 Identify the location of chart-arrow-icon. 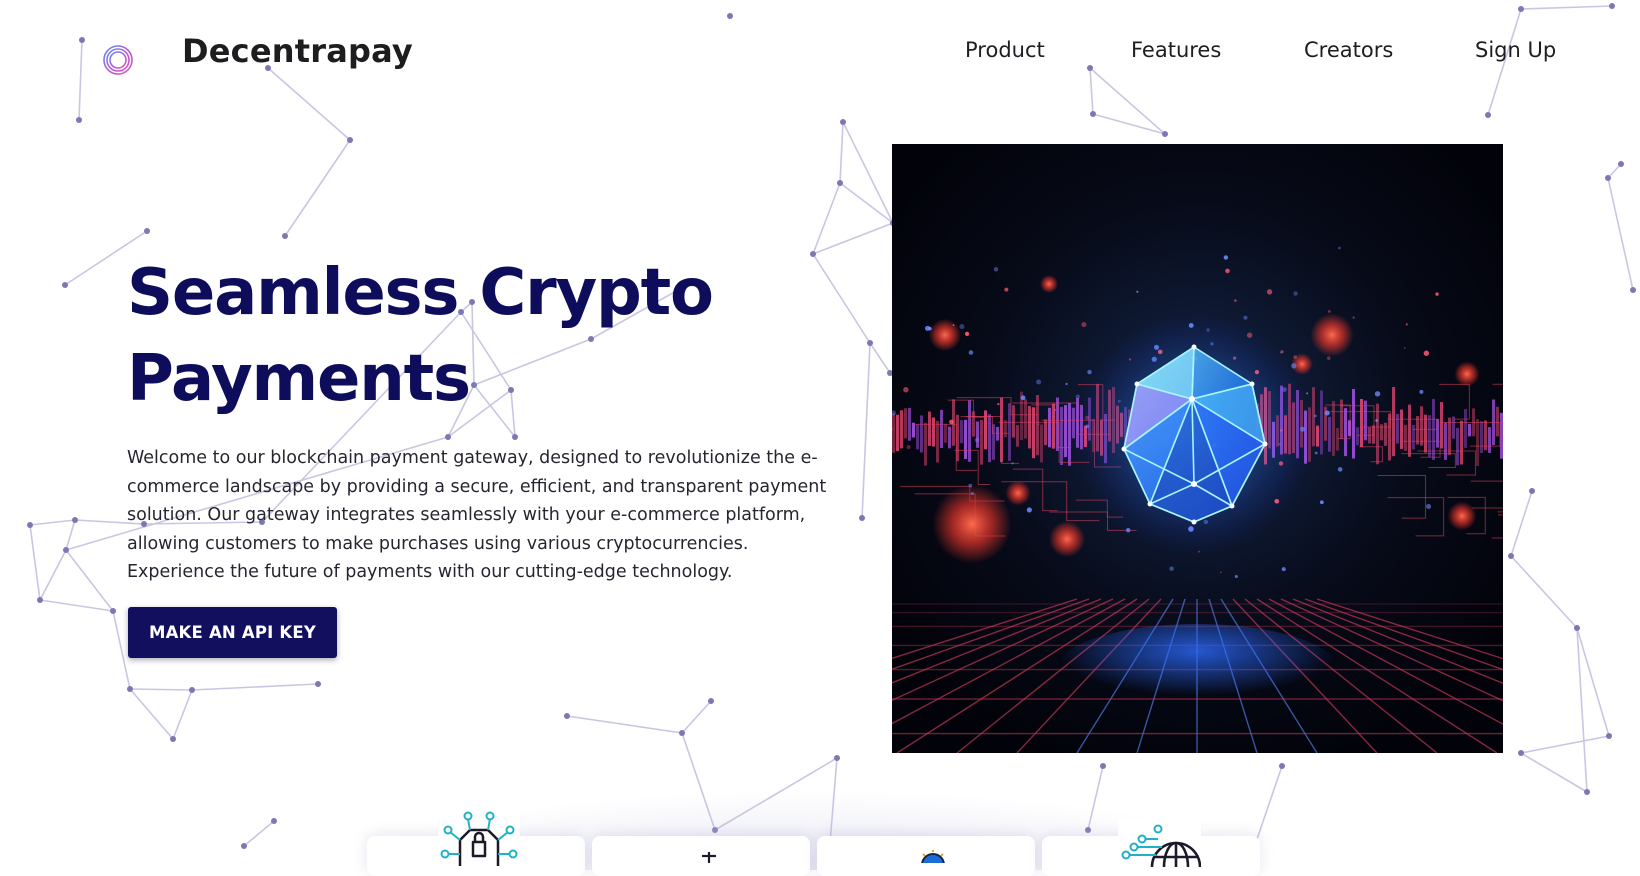
(709, 857).